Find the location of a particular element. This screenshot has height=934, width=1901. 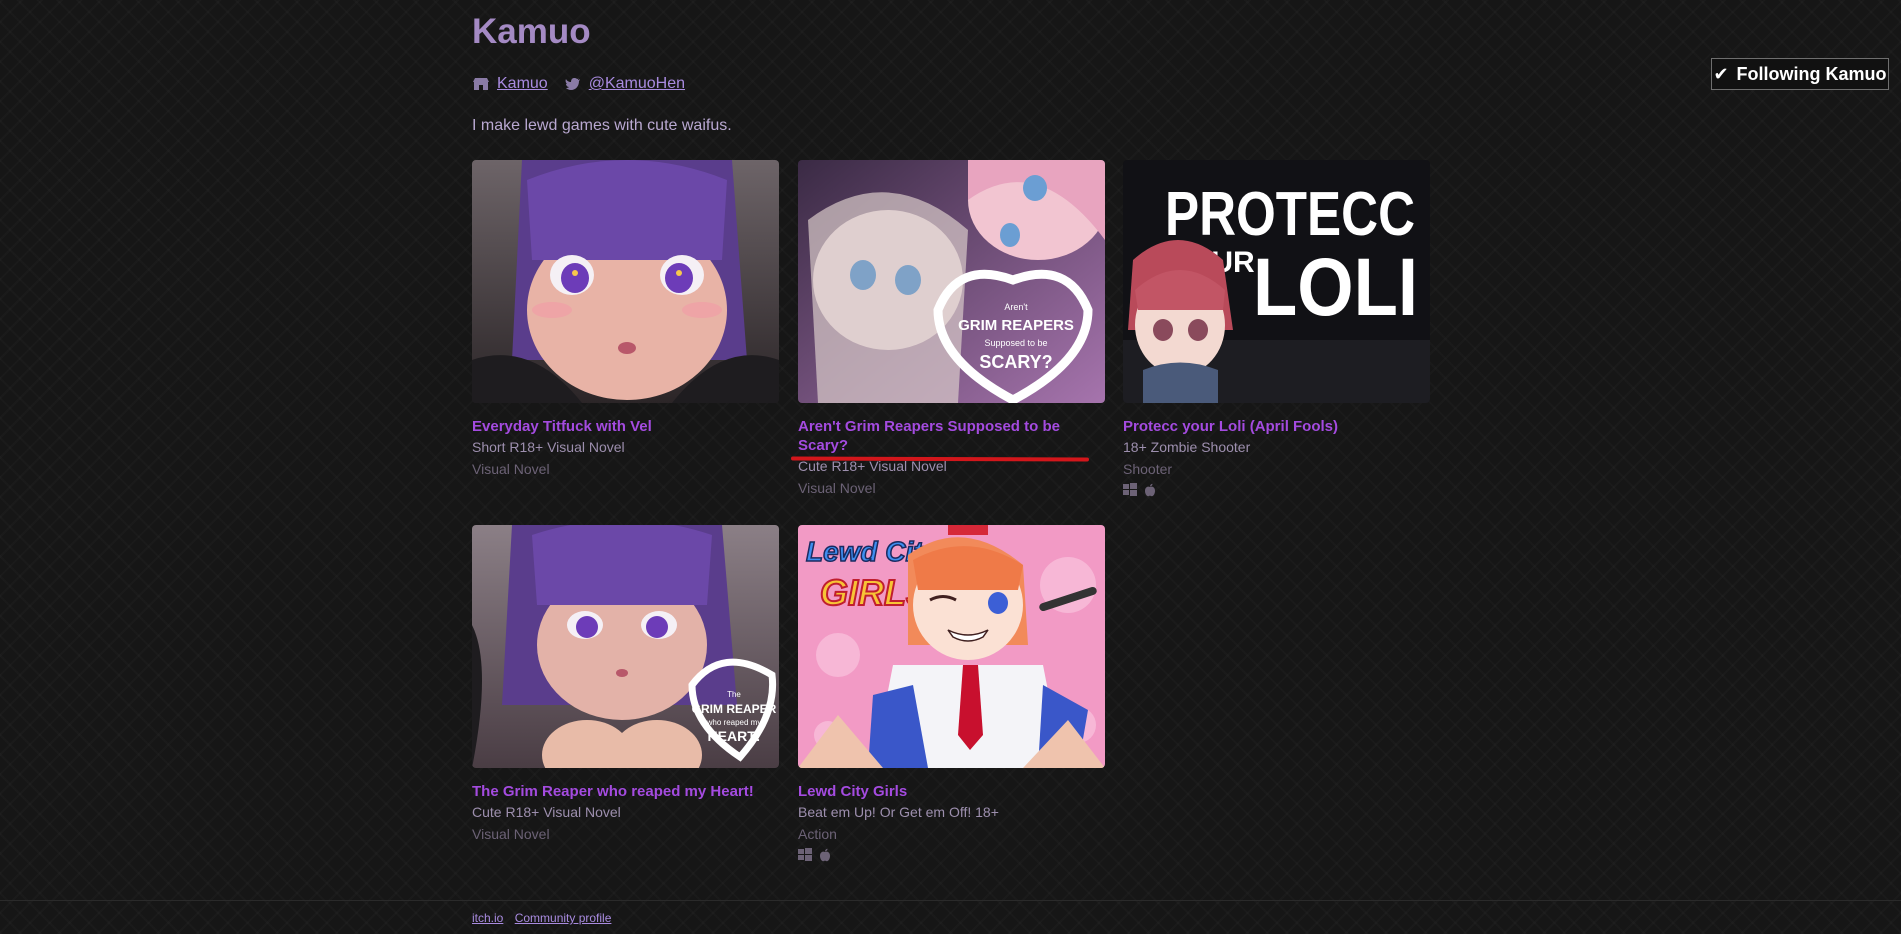

cover-text: SCARY? is located at coordinates (1015, 362).